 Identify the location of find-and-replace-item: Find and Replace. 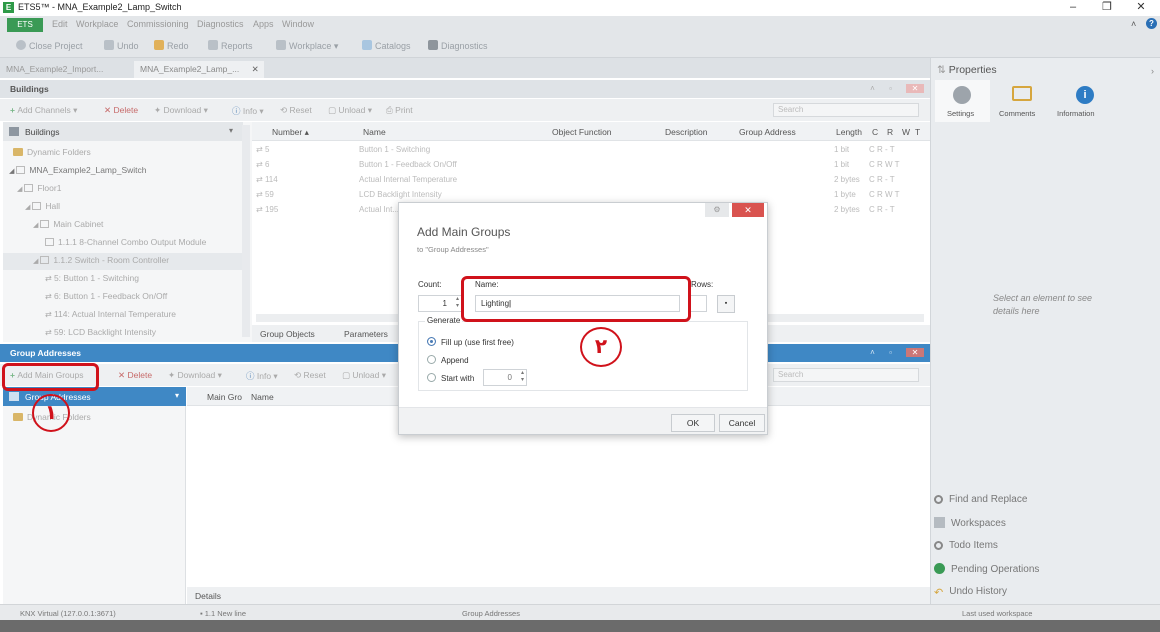
(980, 499).